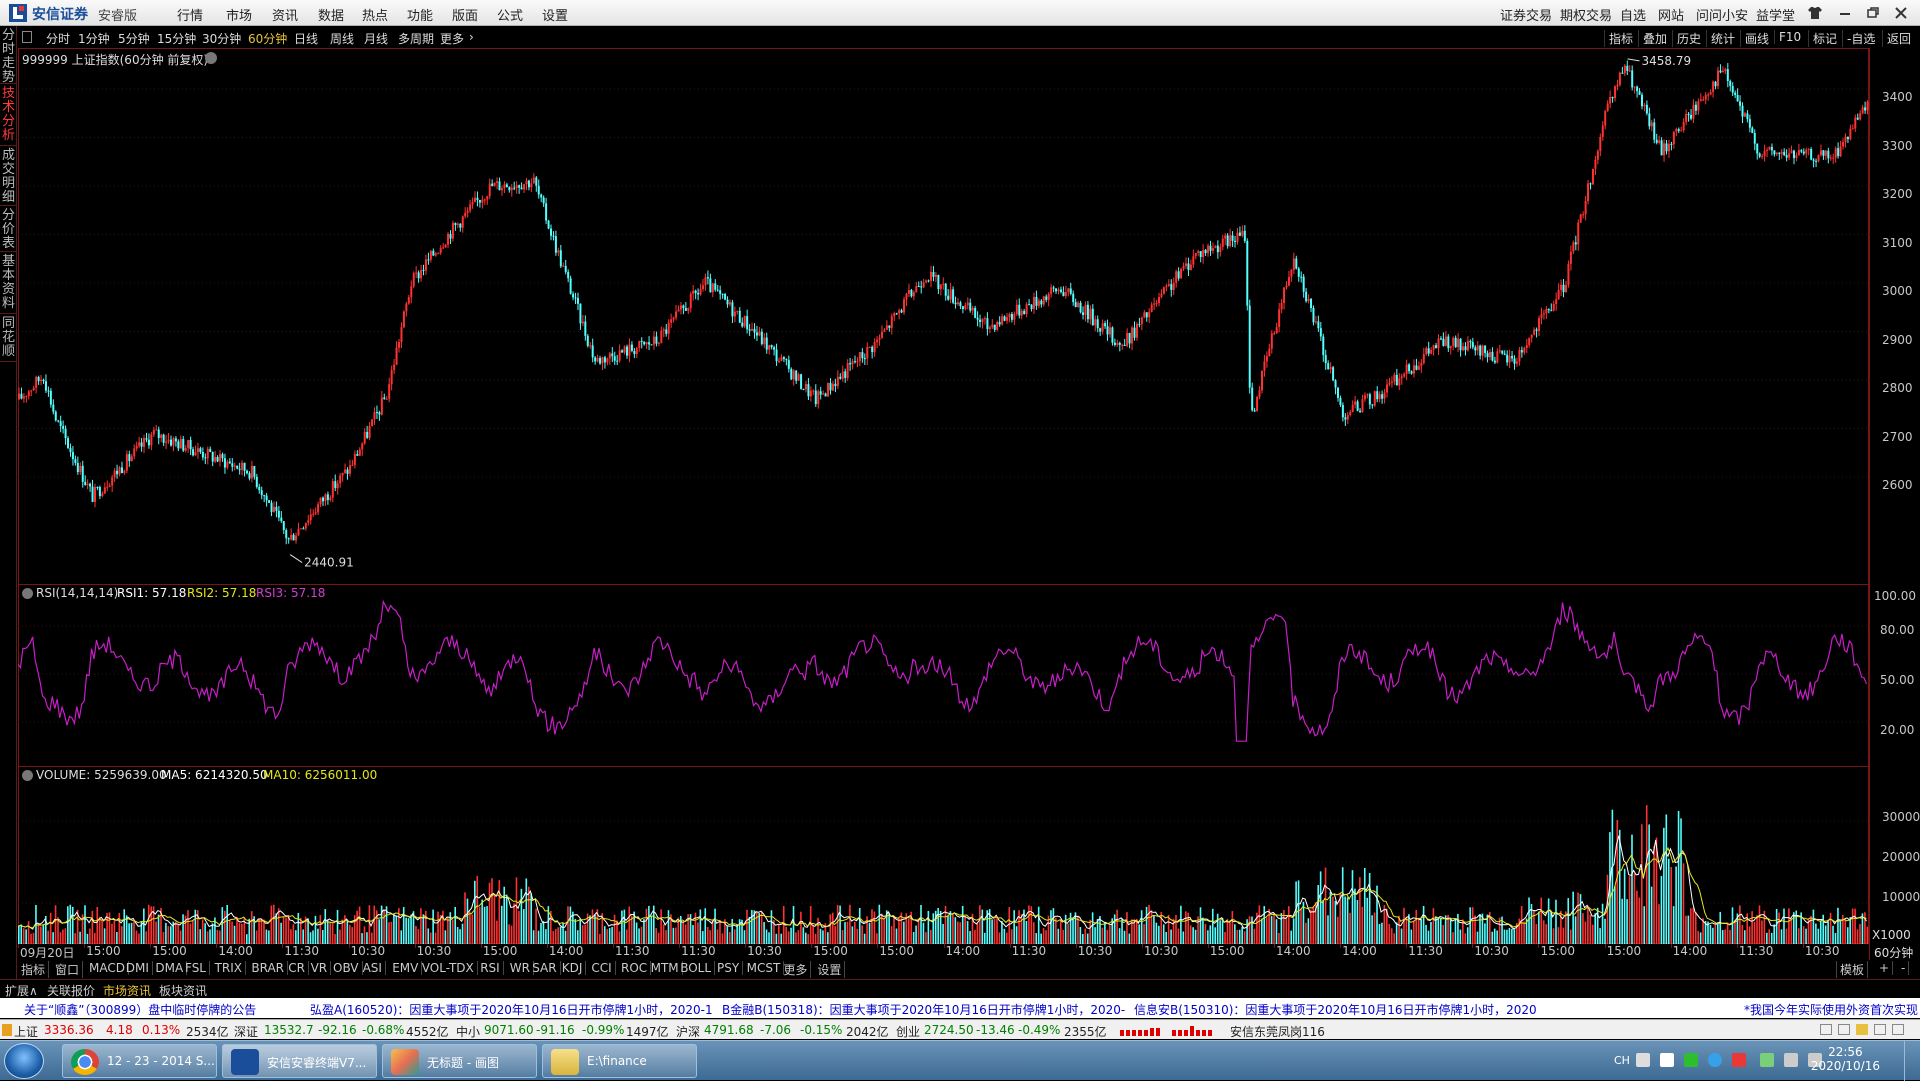 Image resolution: width=1920 pixels, height=1081 pixels. Describe the element at coordinates (320, 968) in the screenshot. I see `indicator-tab: VR` at that location.